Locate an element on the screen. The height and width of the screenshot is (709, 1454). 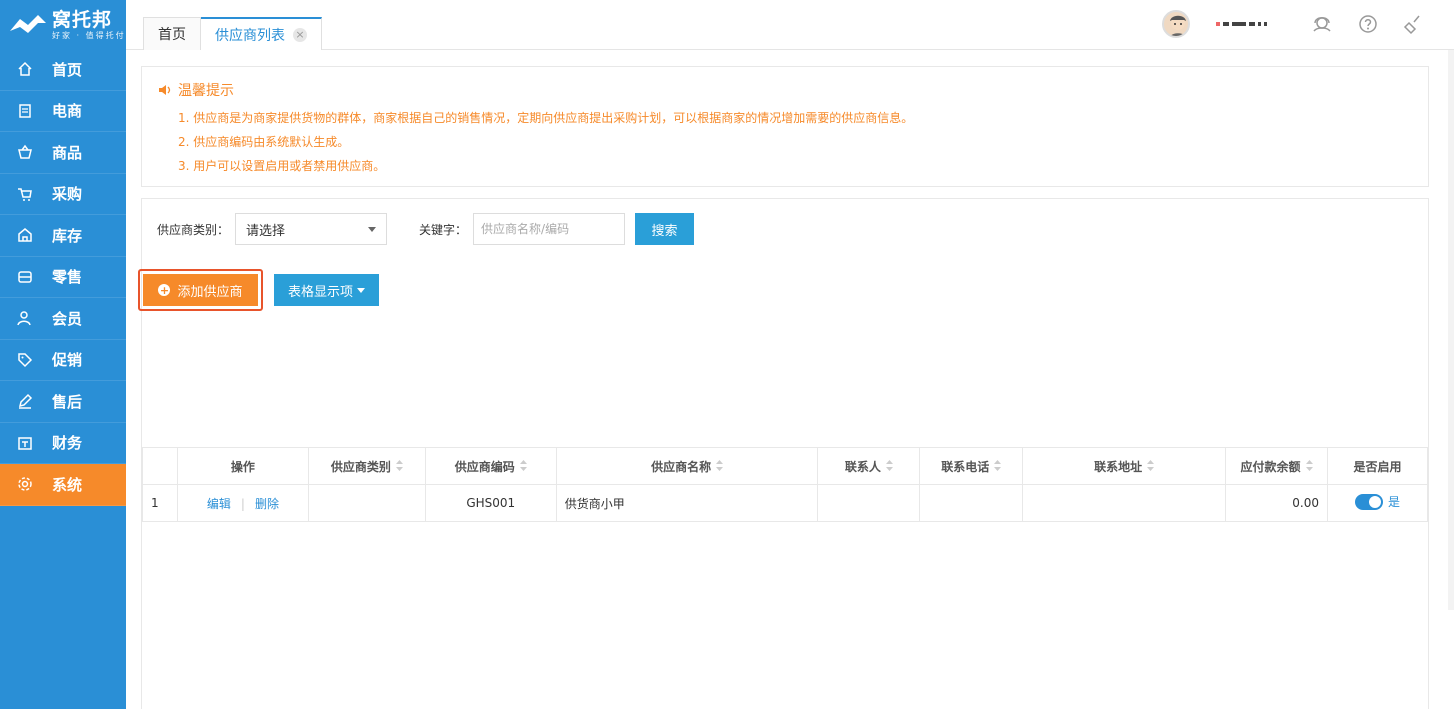
header-phone: 联系电话 is located at coordinates (971, 466).